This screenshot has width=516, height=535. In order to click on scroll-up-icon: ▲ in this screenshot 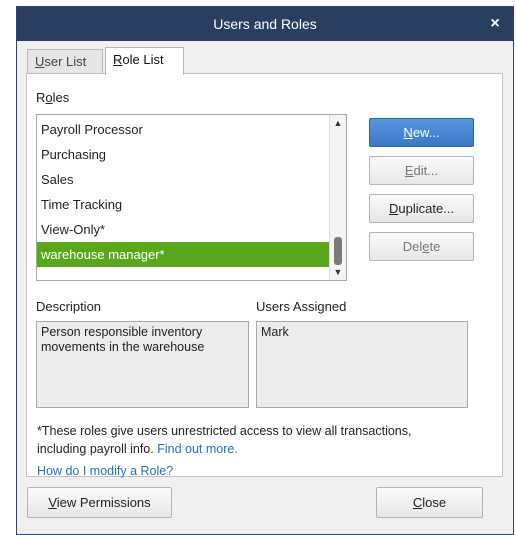, I will do `click(338, 123)`.